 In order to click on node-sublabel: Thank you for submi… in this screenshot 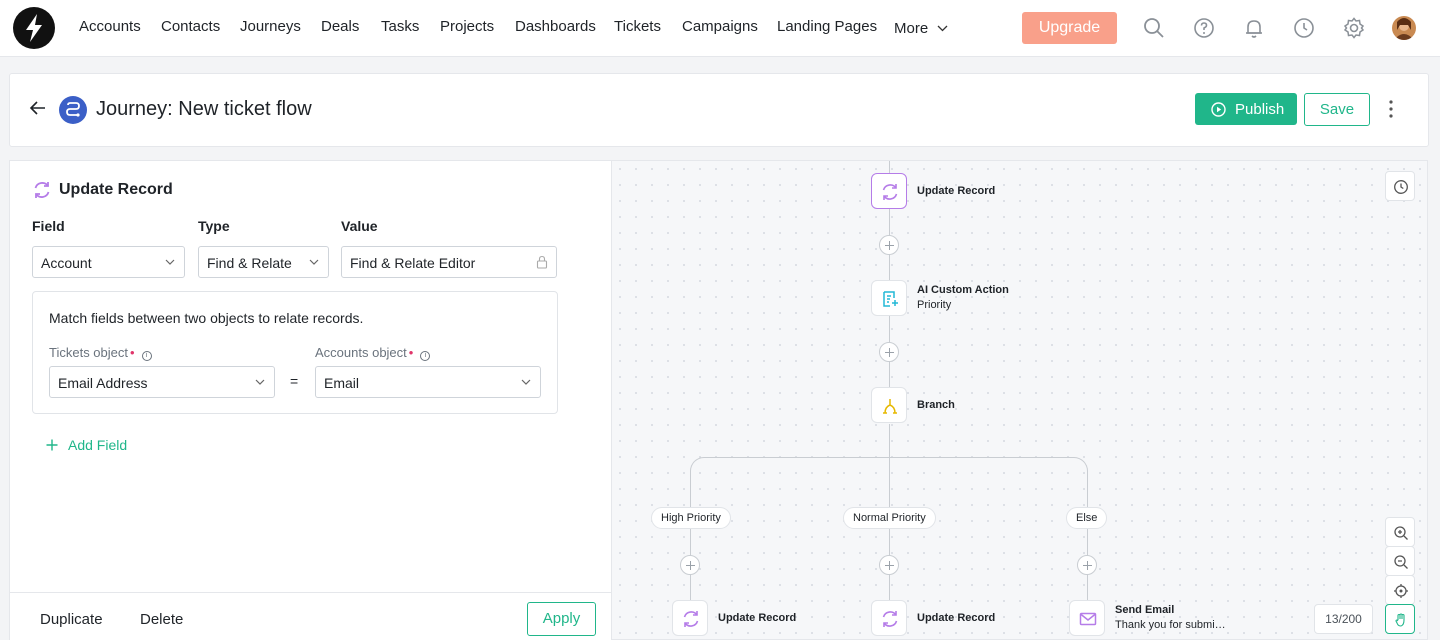, I will do `click(1170, 625)`.